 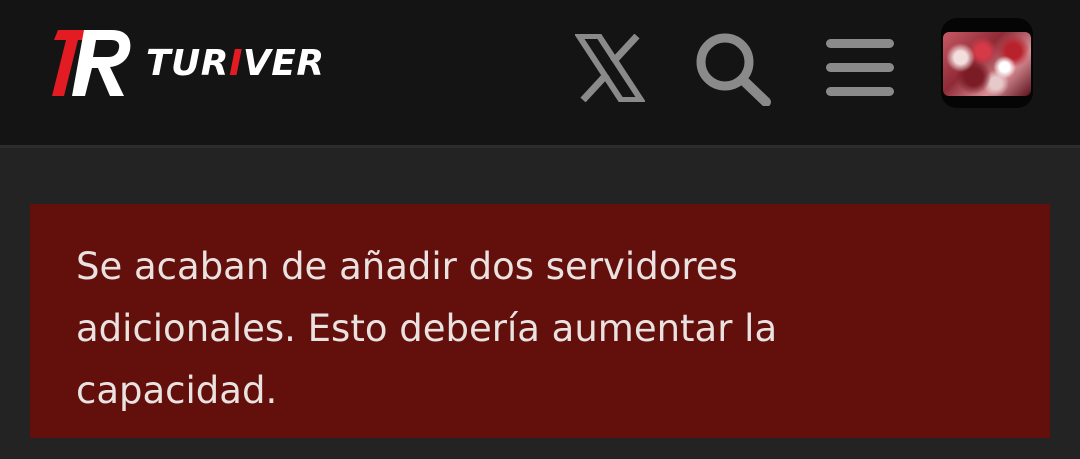 What do you see at coordinates (91, 63) in the screenshot?
I see `turiver-logo-mark` at bounding box center [91, 63].